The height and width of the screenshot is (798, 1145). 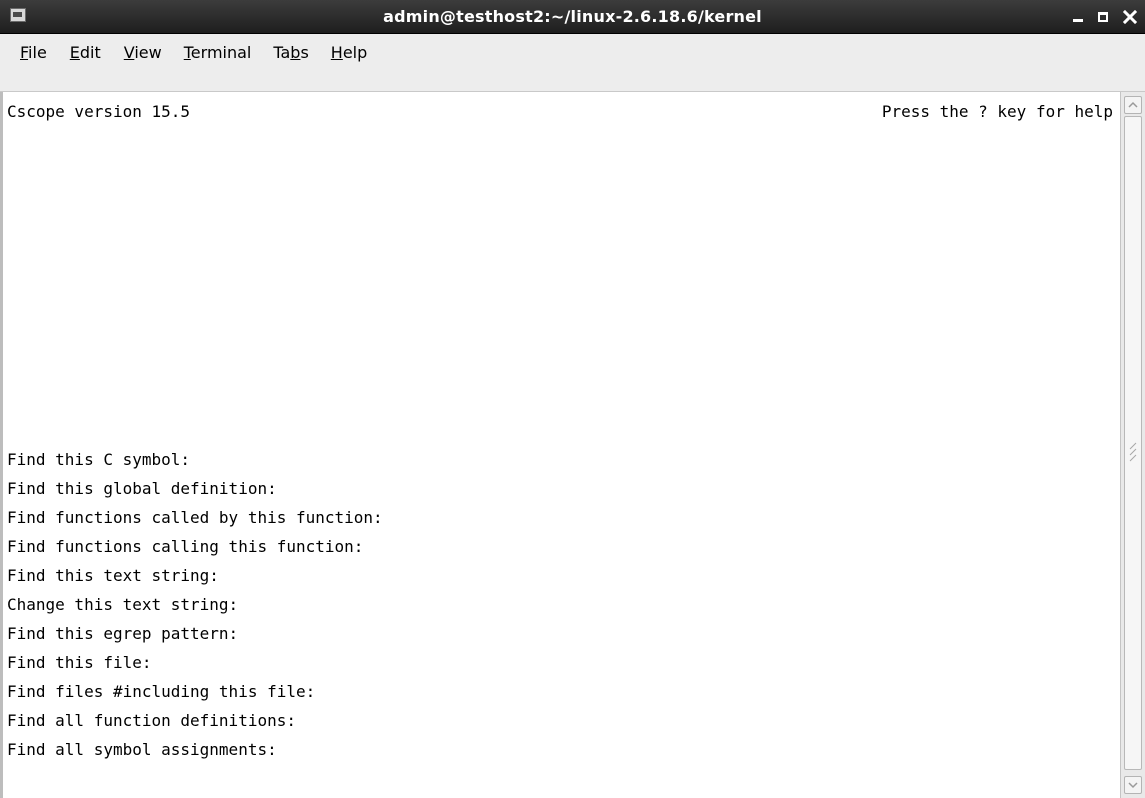 I want to click on menu-file: File, so click(x=33, y=53).